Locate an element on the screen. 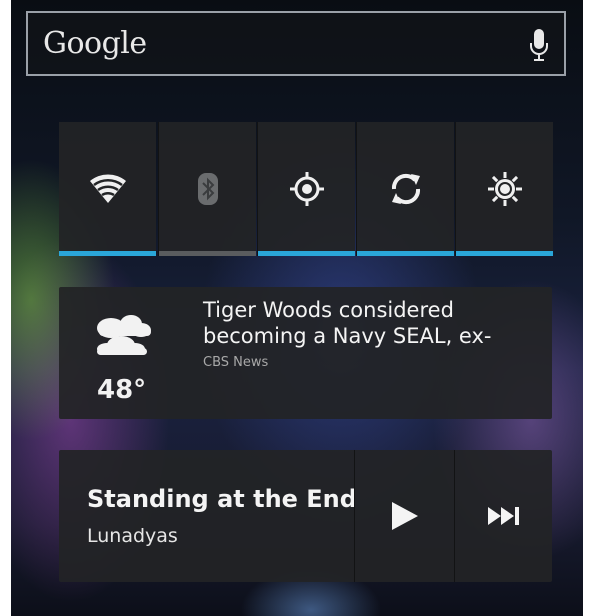  bluetooth-toggle is located at coordinates (207, 189).